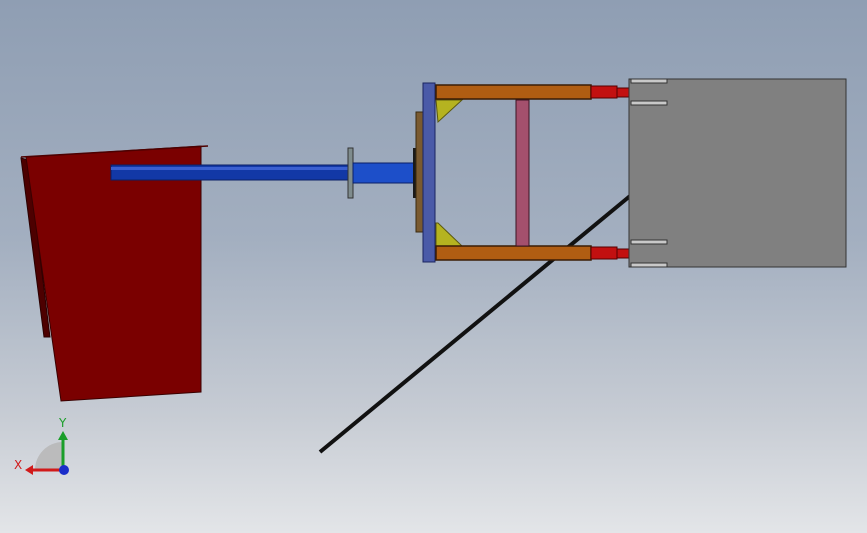 The width and height of the screenshot is (867, 533). What do you see at coordinates (64, 470) in the screenshot?
I see `triad-z-origin` at bounding box center [64, 470].